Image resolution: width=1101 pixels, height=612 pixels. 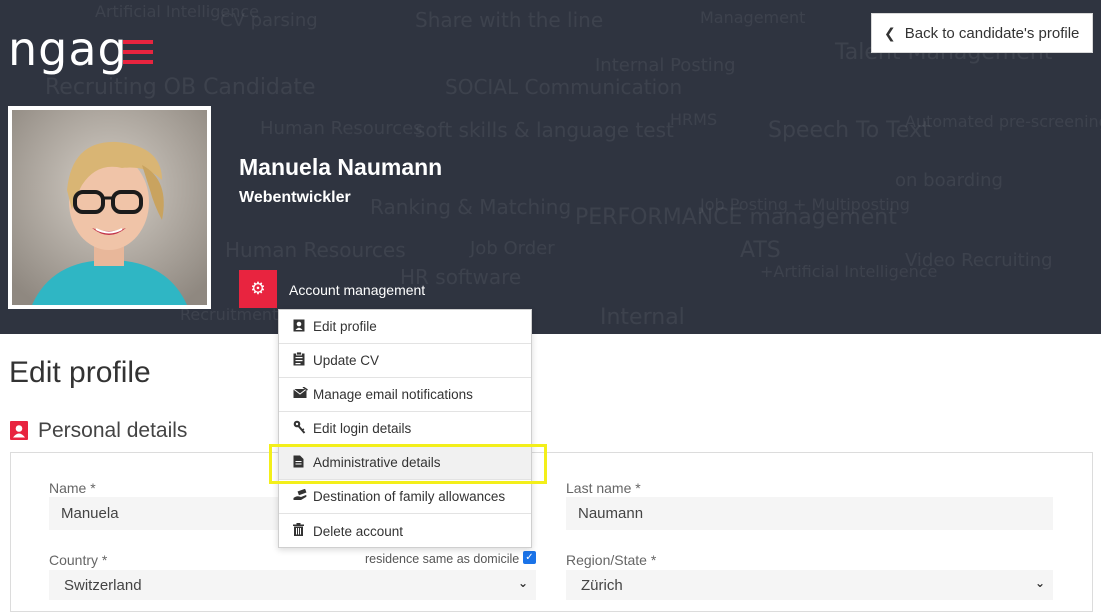 I want to click on banner-background-word: Share with the line, so click(x=509, y=20).